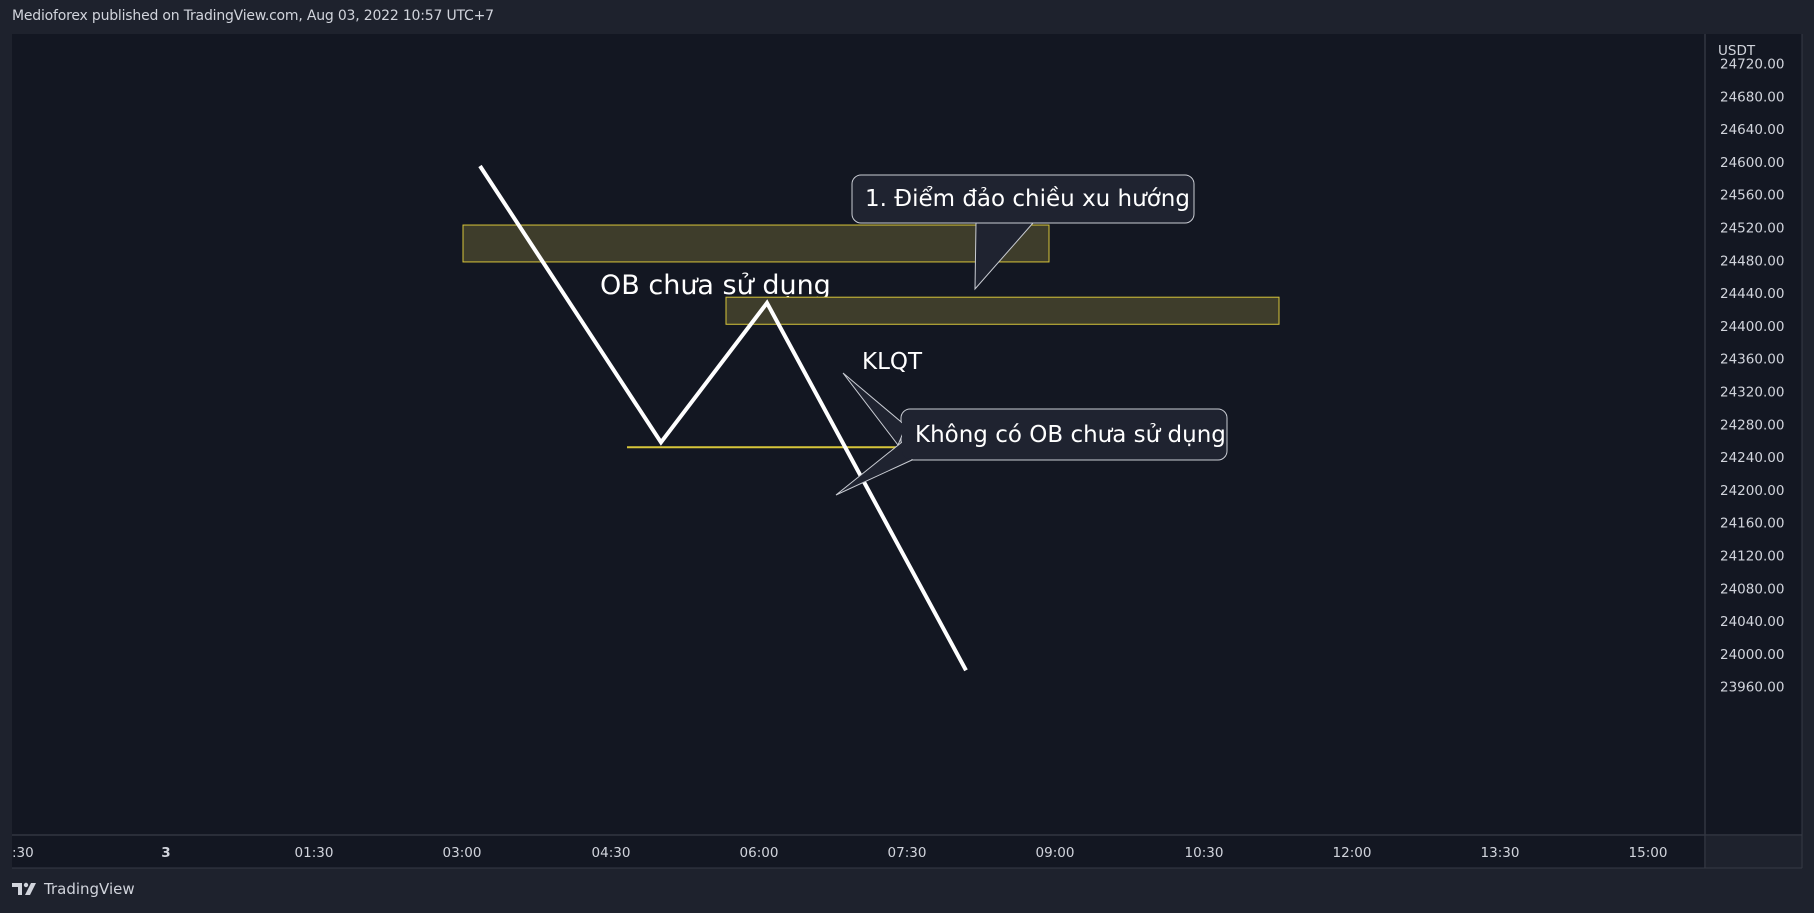 The width and height of the screenshot is (1814, 913). I want to click on price-tick-label: 24720.00, so click(1752, 65).